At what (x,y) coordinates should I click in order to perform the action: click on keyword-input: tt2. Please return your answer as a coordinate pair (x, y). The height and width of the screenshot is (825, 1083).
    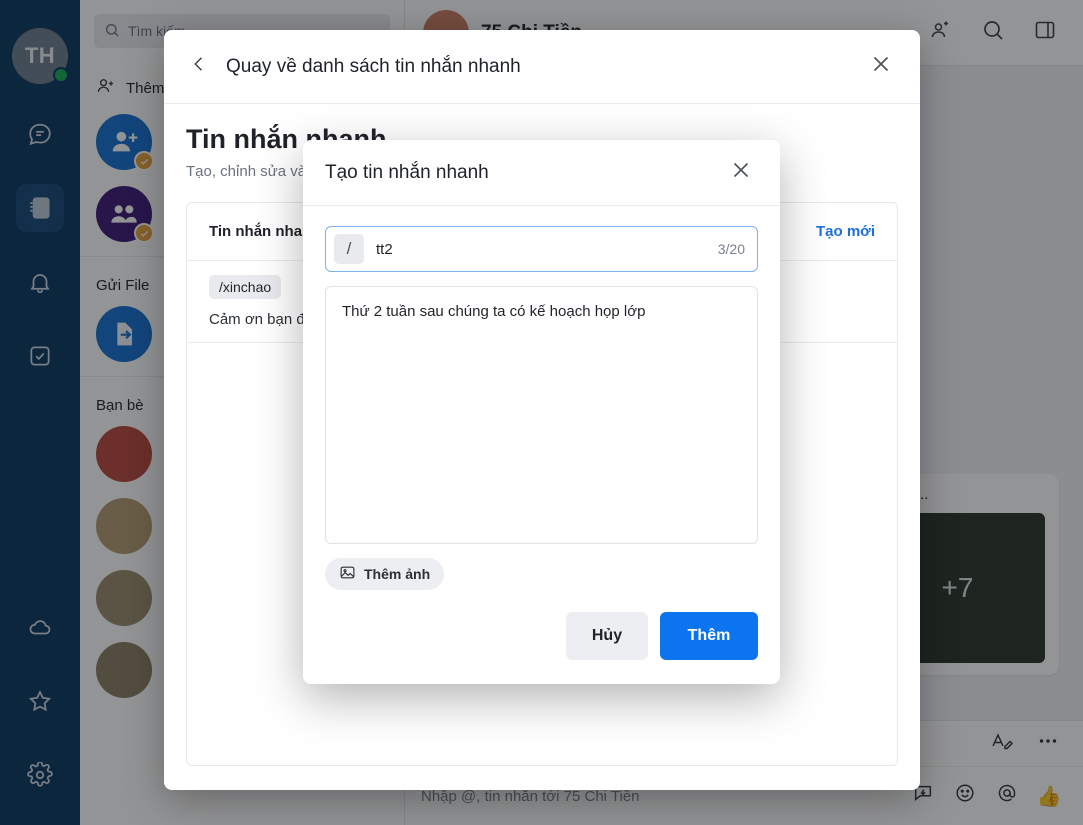
    Looking at the image, I should click on (541, 249).